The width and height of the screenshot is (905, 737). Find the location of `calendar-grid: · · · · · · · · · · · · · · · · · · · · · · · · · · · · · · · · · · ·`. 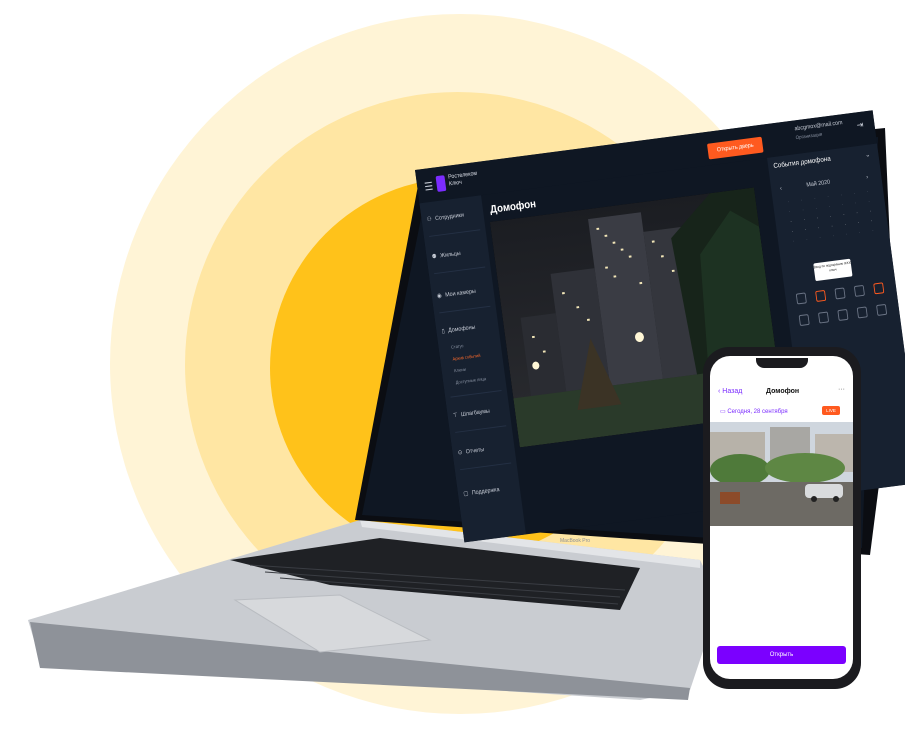

calendar-grid: · · · · · · · · · · · · · · · · · · · · · · · · · · · · · · · · · · · is located at coordinates (831, 216).